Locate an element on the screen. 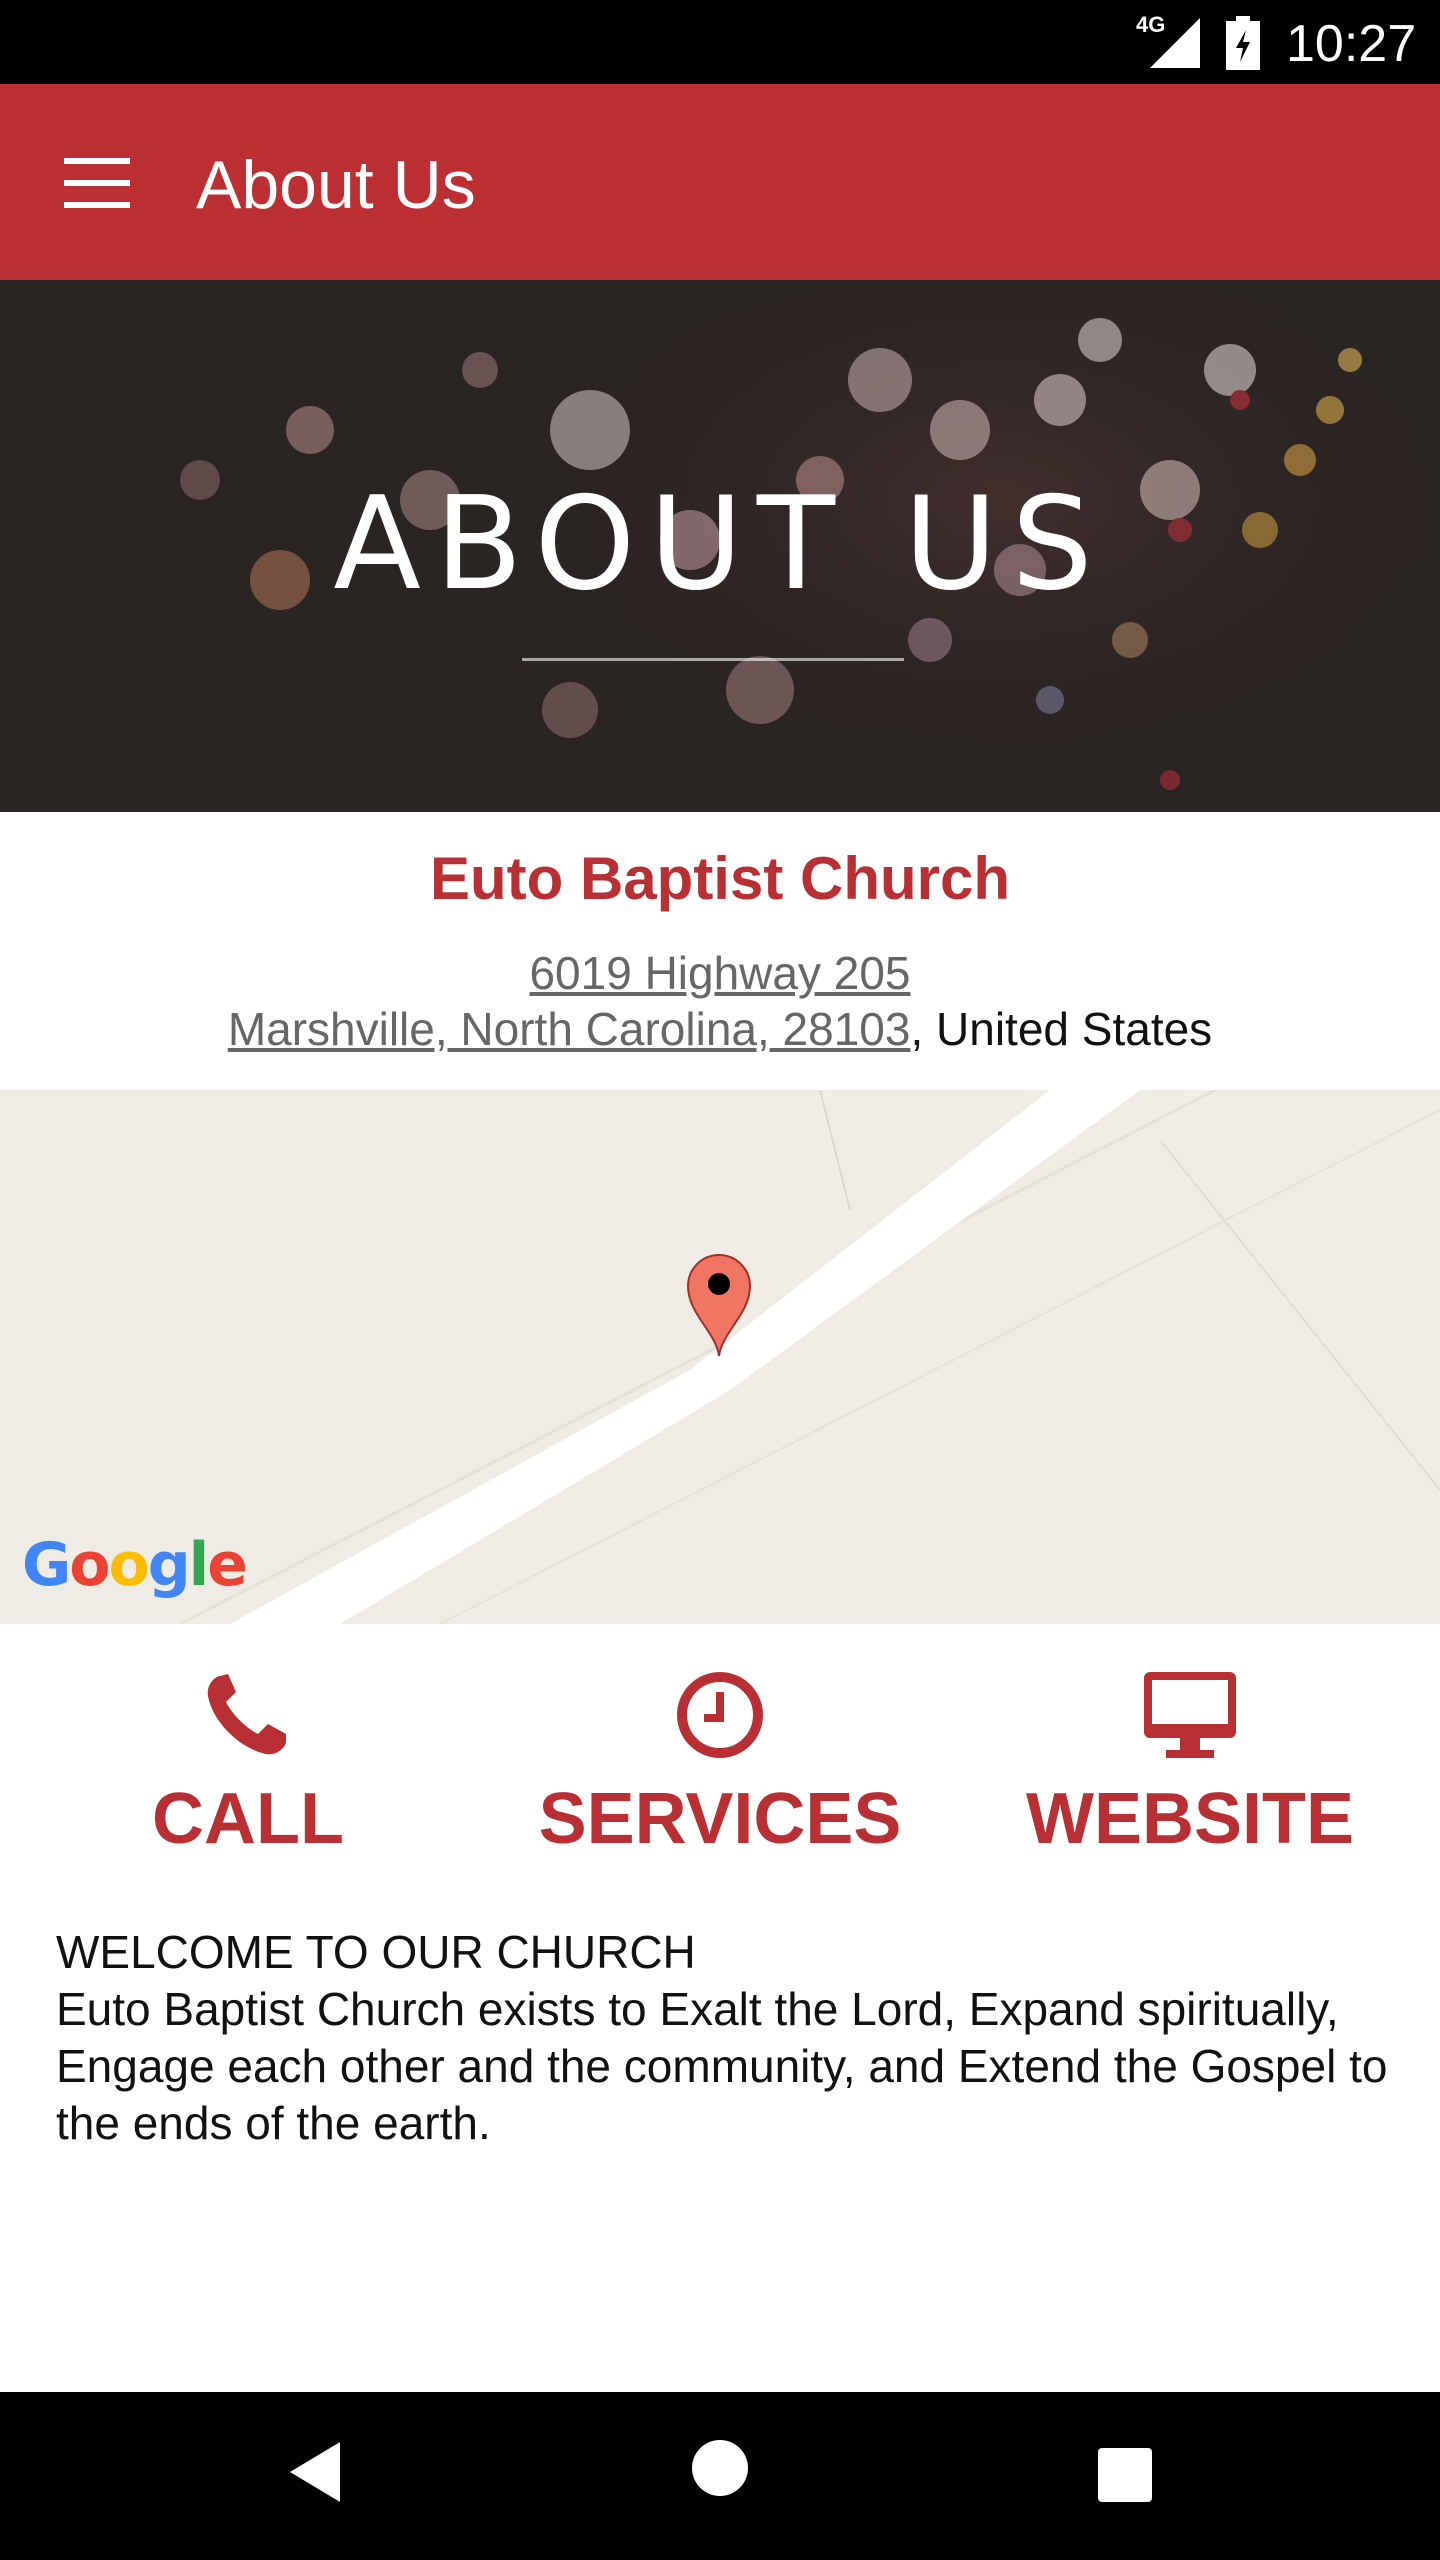 Image resolution: width=1440 pixels, height=2560 pixels. website-button: WEBSITE is located at coordinates (1190, 1765).